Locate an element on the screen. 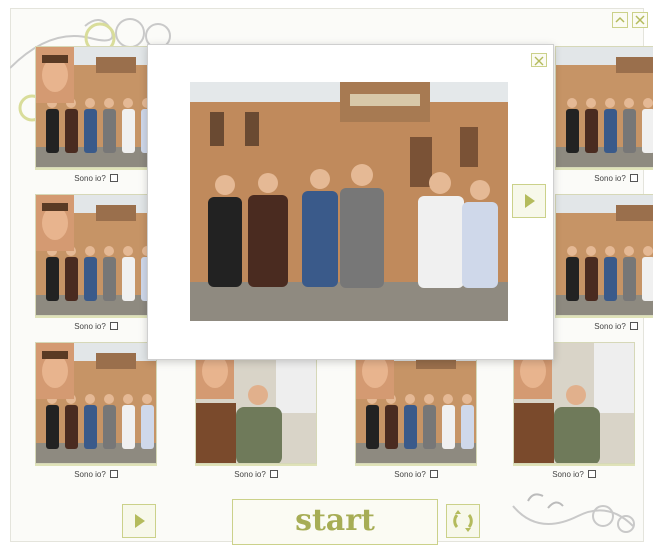  refresh-icon is located at coordinates (463, 521).